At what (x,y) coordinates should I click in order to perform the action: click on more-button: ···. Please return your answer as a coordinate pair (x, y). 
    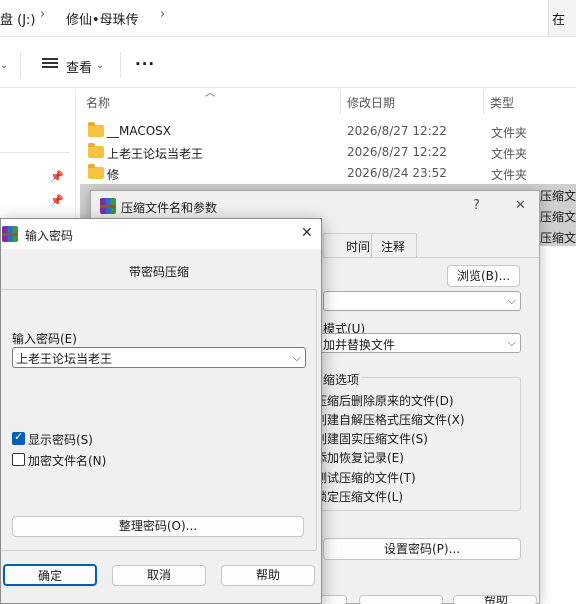
    Looking at the image, I should click on (145, 64).